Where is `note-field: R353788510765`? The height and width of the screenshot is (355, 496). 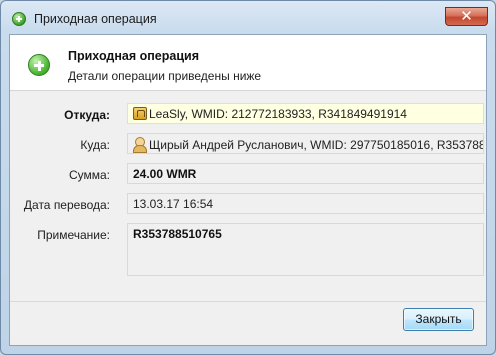 note-field: R353788510765 is located at coordinates (305, 249).